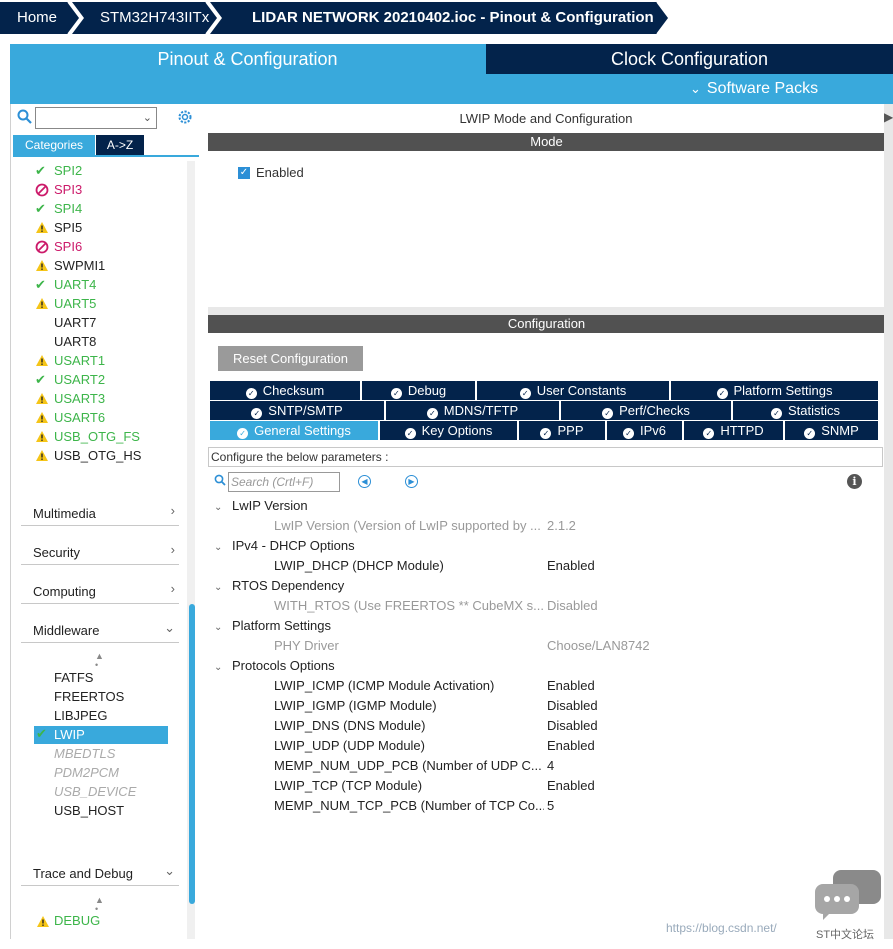 The height and width of the screenshot is (949, 893). What do you see at coordinates (306, 645) in the screenshot?
I see `param-name: PHY Driver` at bounding box center [306, 645].